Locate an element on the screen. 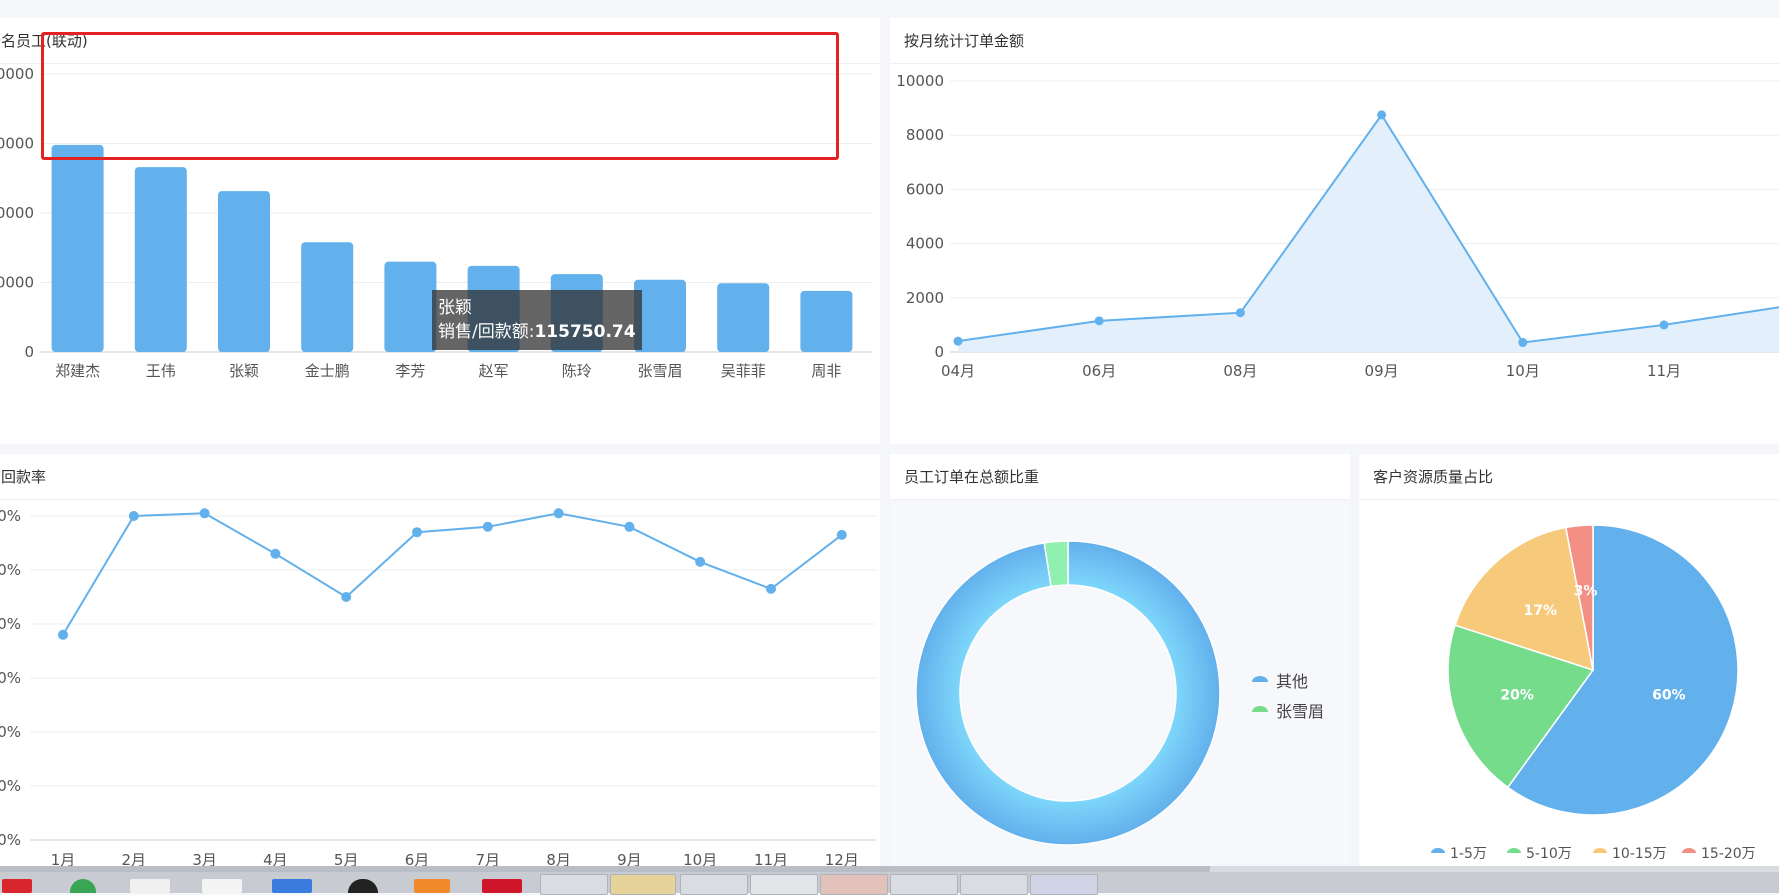 The width and height of the screenshot is (1779, 895). x-tick-label: 陈玲 is located at coordinates (577, 371).